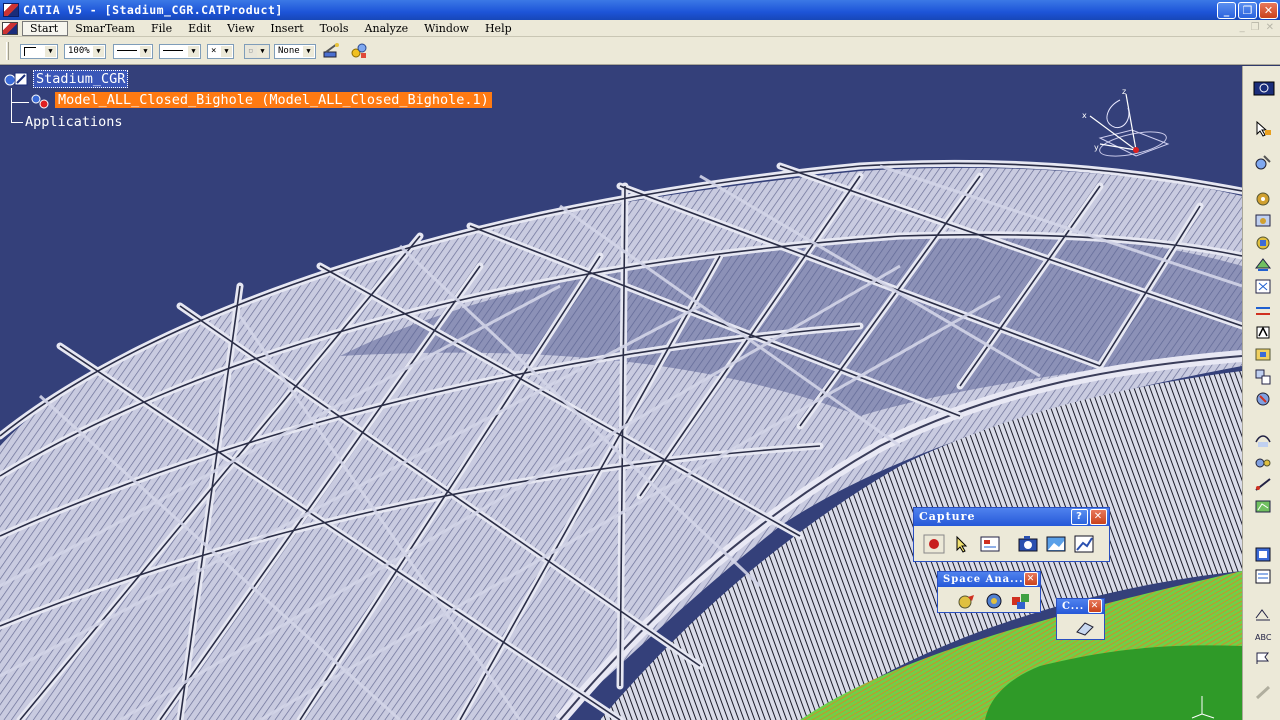 This screenshot has height=720, width=1280. Describe the element at coordinates (335, 28) in the screenshot. I see `menu-tools: Tools` at that location.